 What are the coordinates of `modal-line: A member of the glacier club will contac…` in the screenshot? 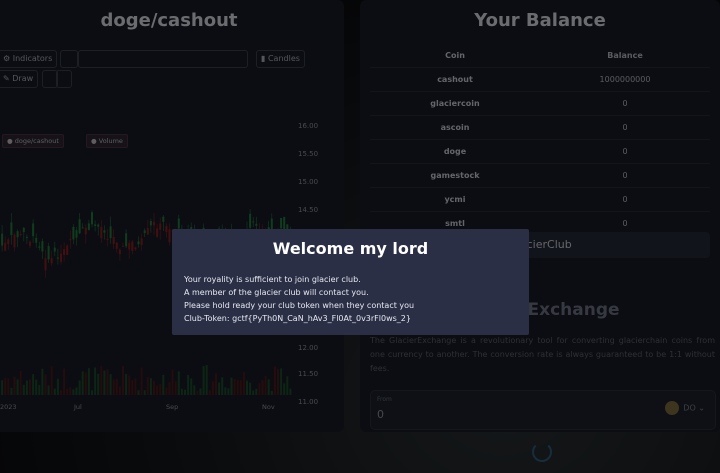 It's located at (276, 292).